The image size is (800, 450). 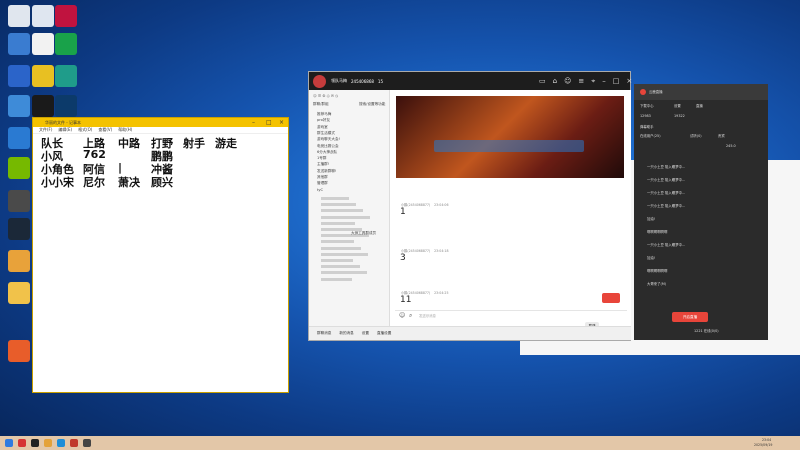 What do you see at coordinates (677, 105) in the screenshot?
I see `stream-tab-settings: 设置` at bounding box center [677, 105].